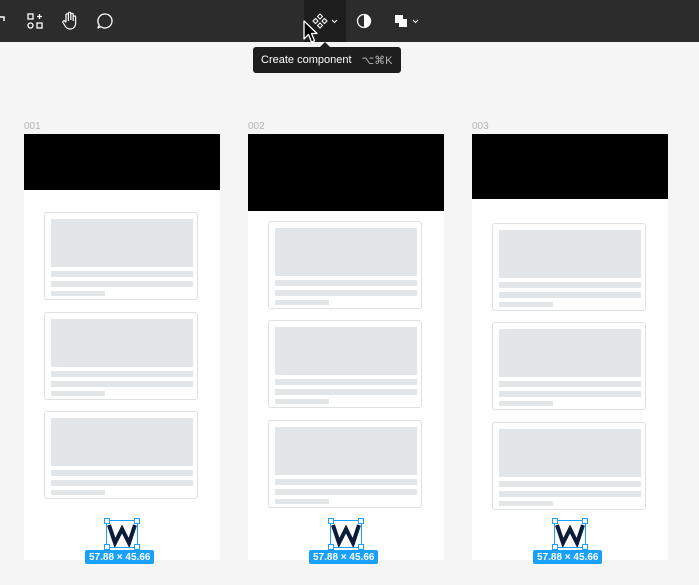 This screenshot has width=699, height=585. I want to click on resources-icon, so click(35, 21).